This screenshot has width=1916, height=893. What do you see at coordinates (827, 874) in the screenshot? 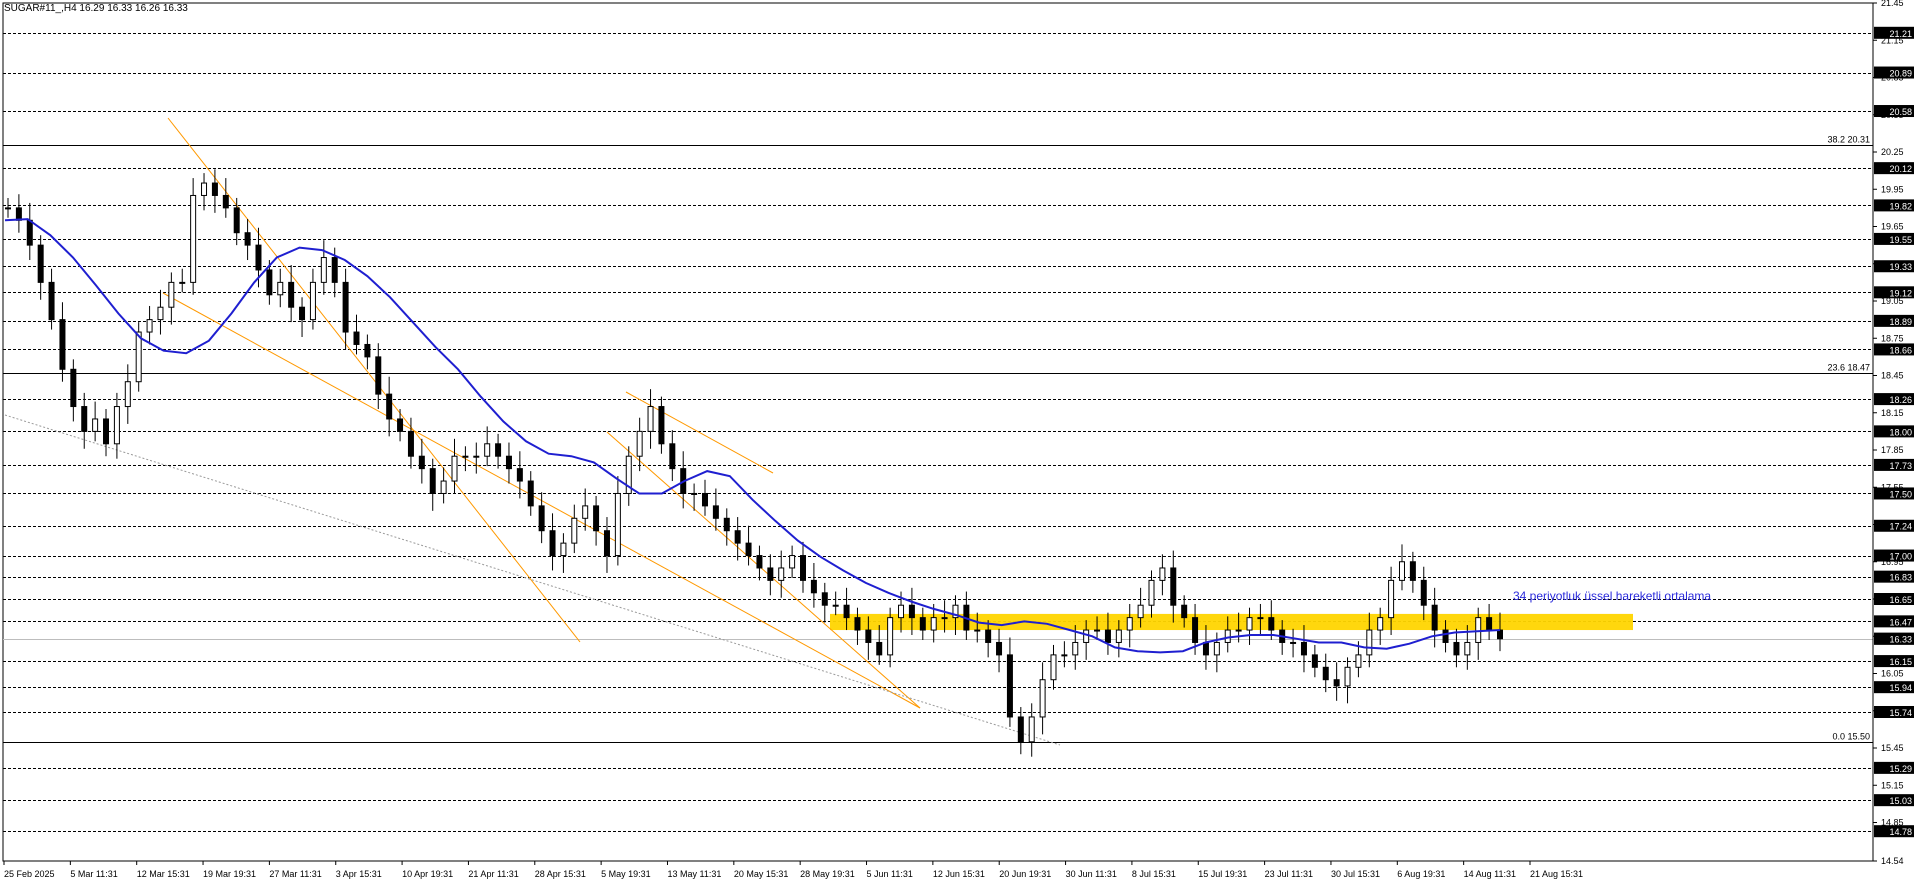
I see `x-tick-label: 28 May 19:31` at bounding box center [827, 874].